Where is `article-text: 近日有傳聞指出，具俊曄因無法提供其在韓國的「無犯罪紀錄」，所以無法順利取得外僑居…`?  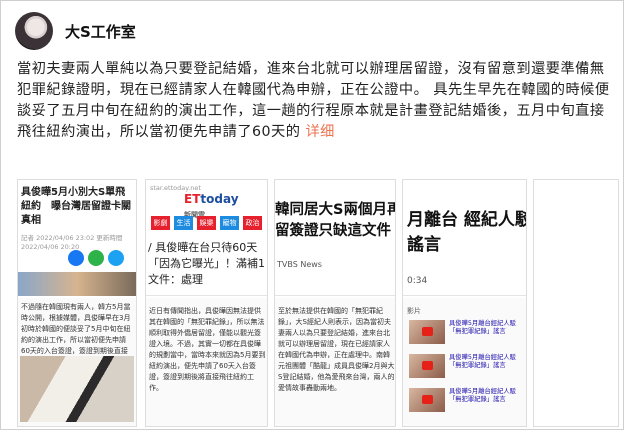 article-text: 近日有傳聞指出，具俊曄因無法提供其在韓國的「無犯罪紀錄」，所以無法順利取得外僑居… is located at coordinates (207, 349).